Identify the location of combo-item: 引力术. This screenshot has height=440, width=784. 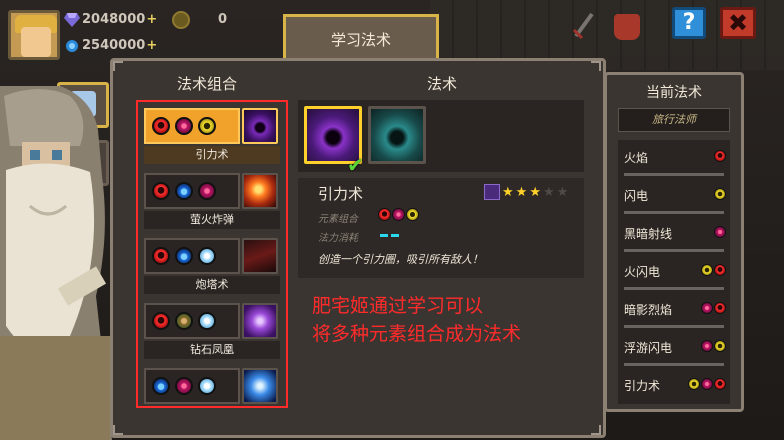
(213, 138).